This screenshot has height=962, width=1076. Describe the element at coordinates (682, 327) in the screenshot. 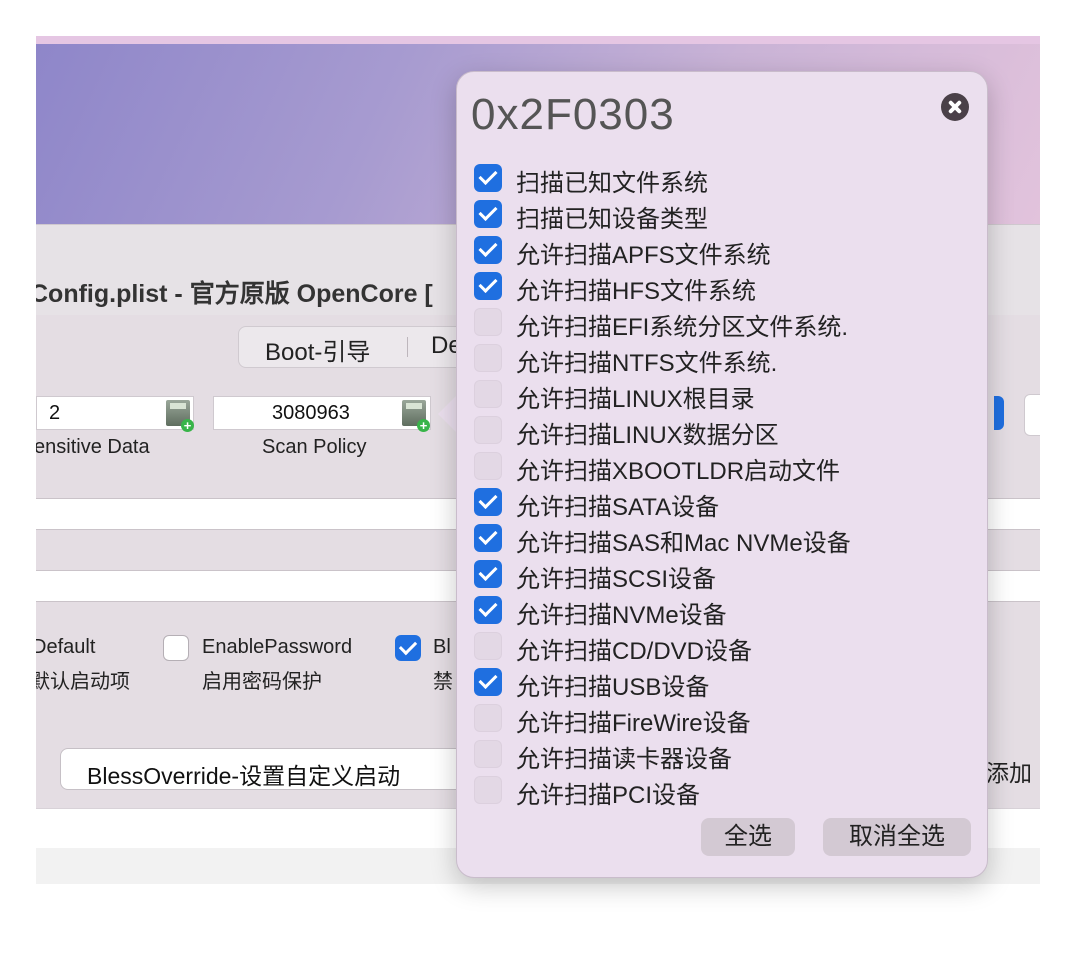

I see `scan-option-label: 允许扫描EFI系统分区文件系统.` at that location.